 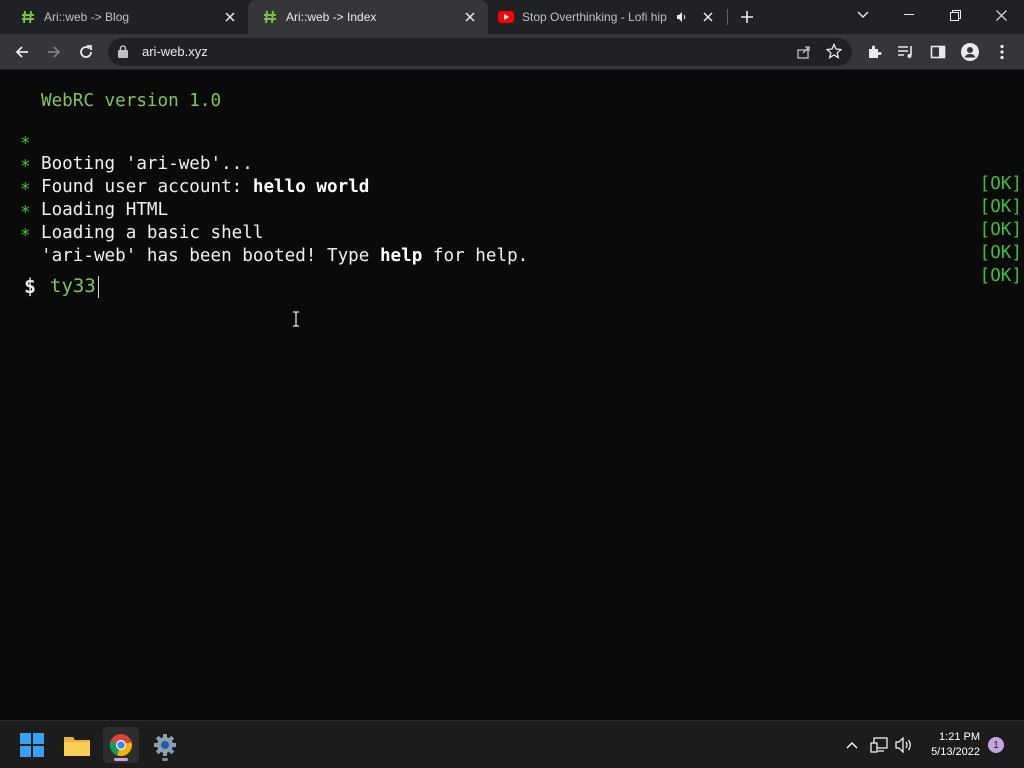 What do you see at coordinates (175, 51) in the screenshot?
I see `url-text: ari-web.xyz` at bounding box center [175, 51].